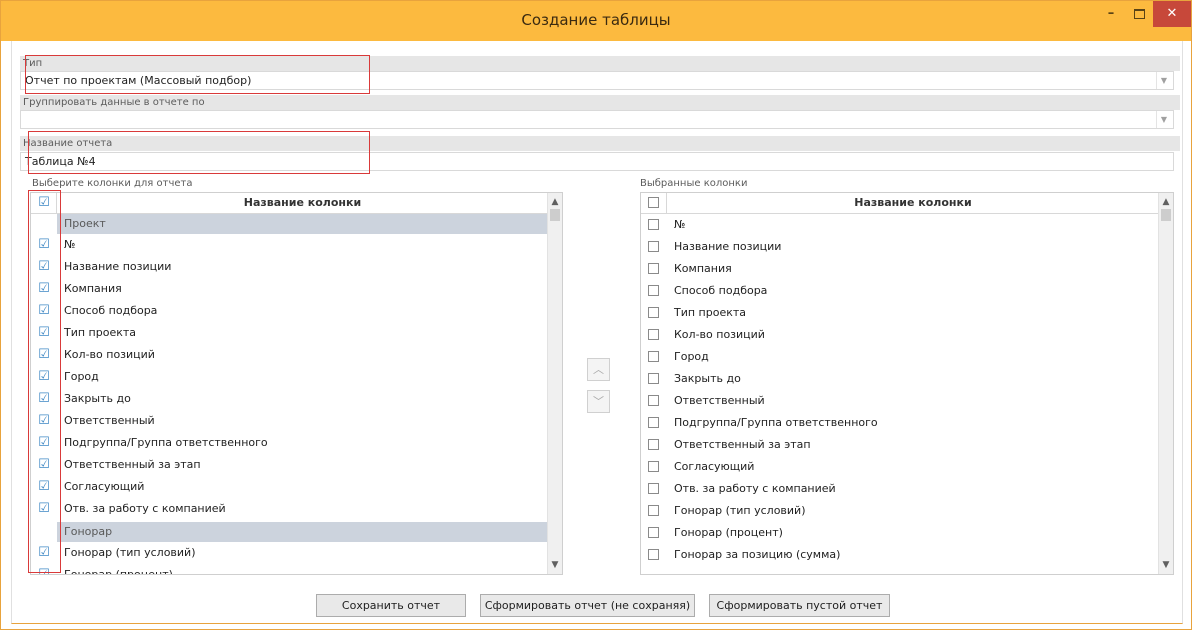 The height and width of the screenshot is (630, 1192). What do you see at coordinates (1172, 14) in the screenshot?
I see `close-button: ✕` at bounding box center [1172, 14].